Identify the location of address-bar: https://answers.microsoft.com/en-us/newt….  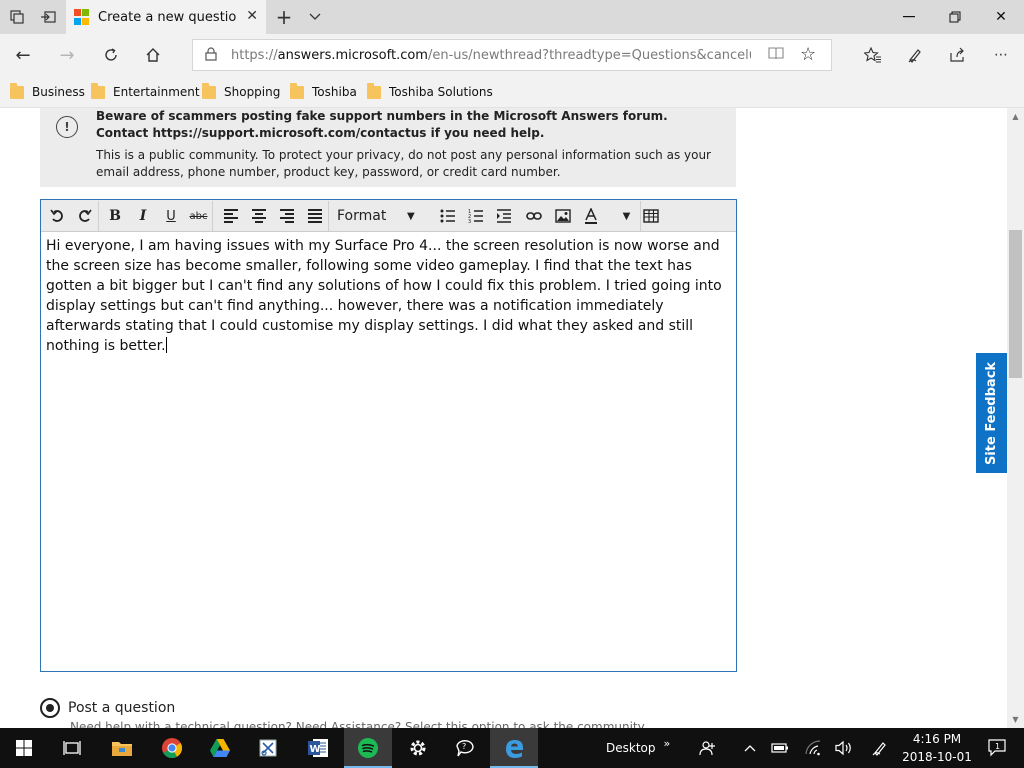
(512, 55).